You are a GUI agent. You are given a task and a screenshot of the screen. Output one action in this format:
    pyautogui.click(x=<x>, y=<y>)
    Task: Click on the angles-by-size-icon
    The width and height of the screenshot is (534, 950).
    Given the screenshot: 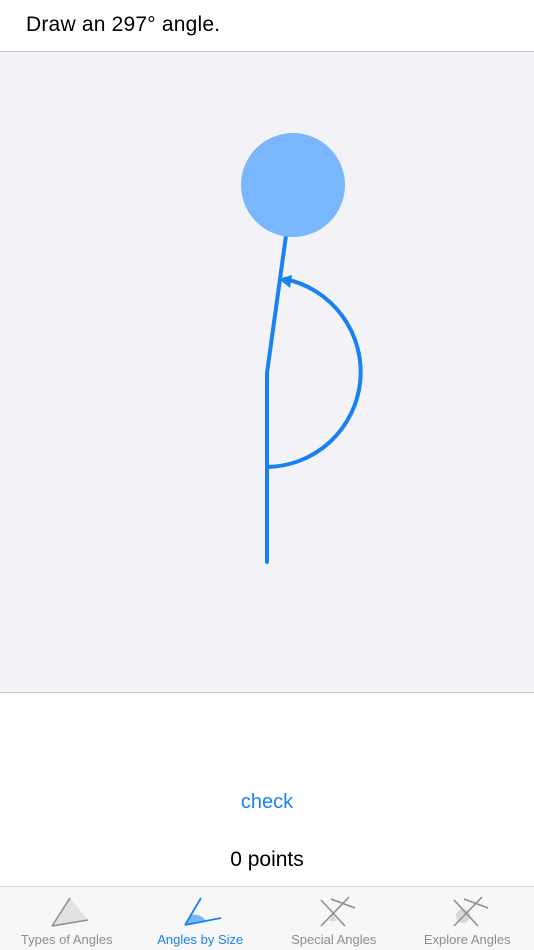 What is the action you would take?
    pyautogui.click(x=203, y=911)
    